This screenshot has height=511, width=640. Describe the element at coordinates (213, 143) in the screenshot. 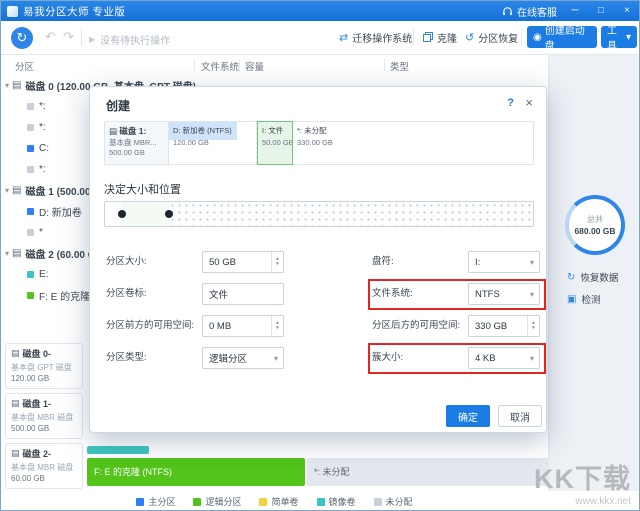

I see `dialog-segment-d: D: 新加卷 (NTFS) 120.00 GB` at that location.